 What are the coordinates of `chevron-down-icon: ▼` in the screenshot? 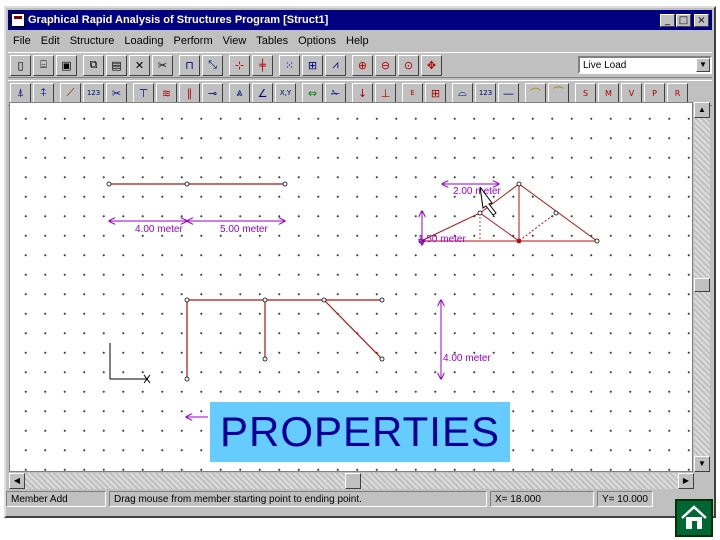 It's located at (703, 65).